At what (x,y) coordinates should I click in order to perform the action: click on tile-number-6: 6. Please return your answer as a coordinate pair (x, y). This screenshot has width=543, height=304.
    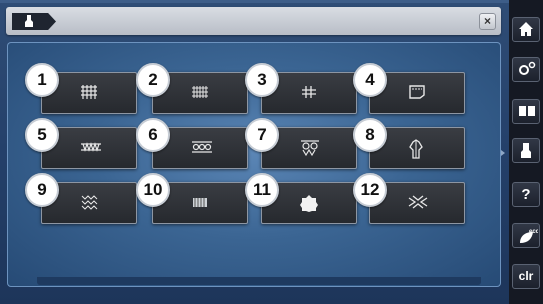
    Looking at the image, I should click on (153, 135).